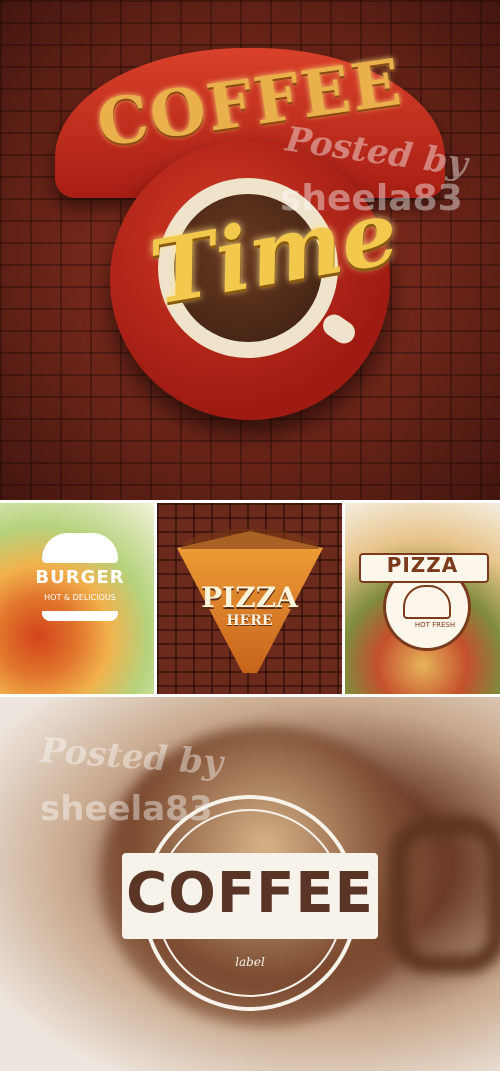 The height and width of the screenshot is (1071, 500). Describe the element at coordinates (250, 962) in the screenshot. I see `emblem-subtitle: label` at that location.